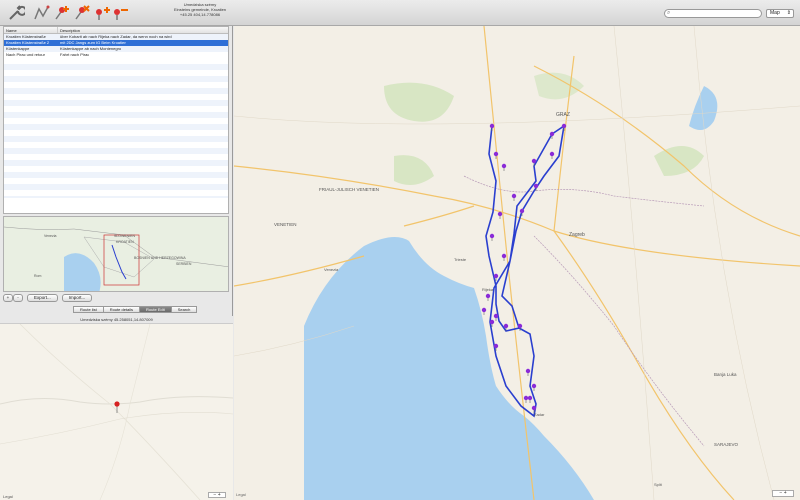  Describe the element at coordinates (125, 242) in the screenshot. I see `minimap-label-kroatien: KROATIEN` at that location.